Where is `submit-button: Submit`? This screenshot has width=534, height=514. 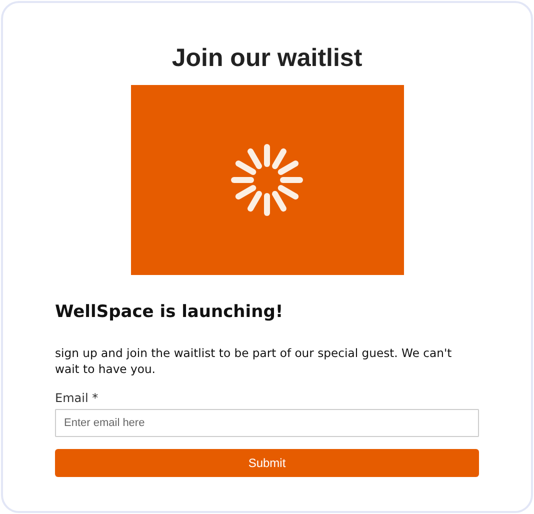 submit-button: Submit is located at coordinates (267, 463).